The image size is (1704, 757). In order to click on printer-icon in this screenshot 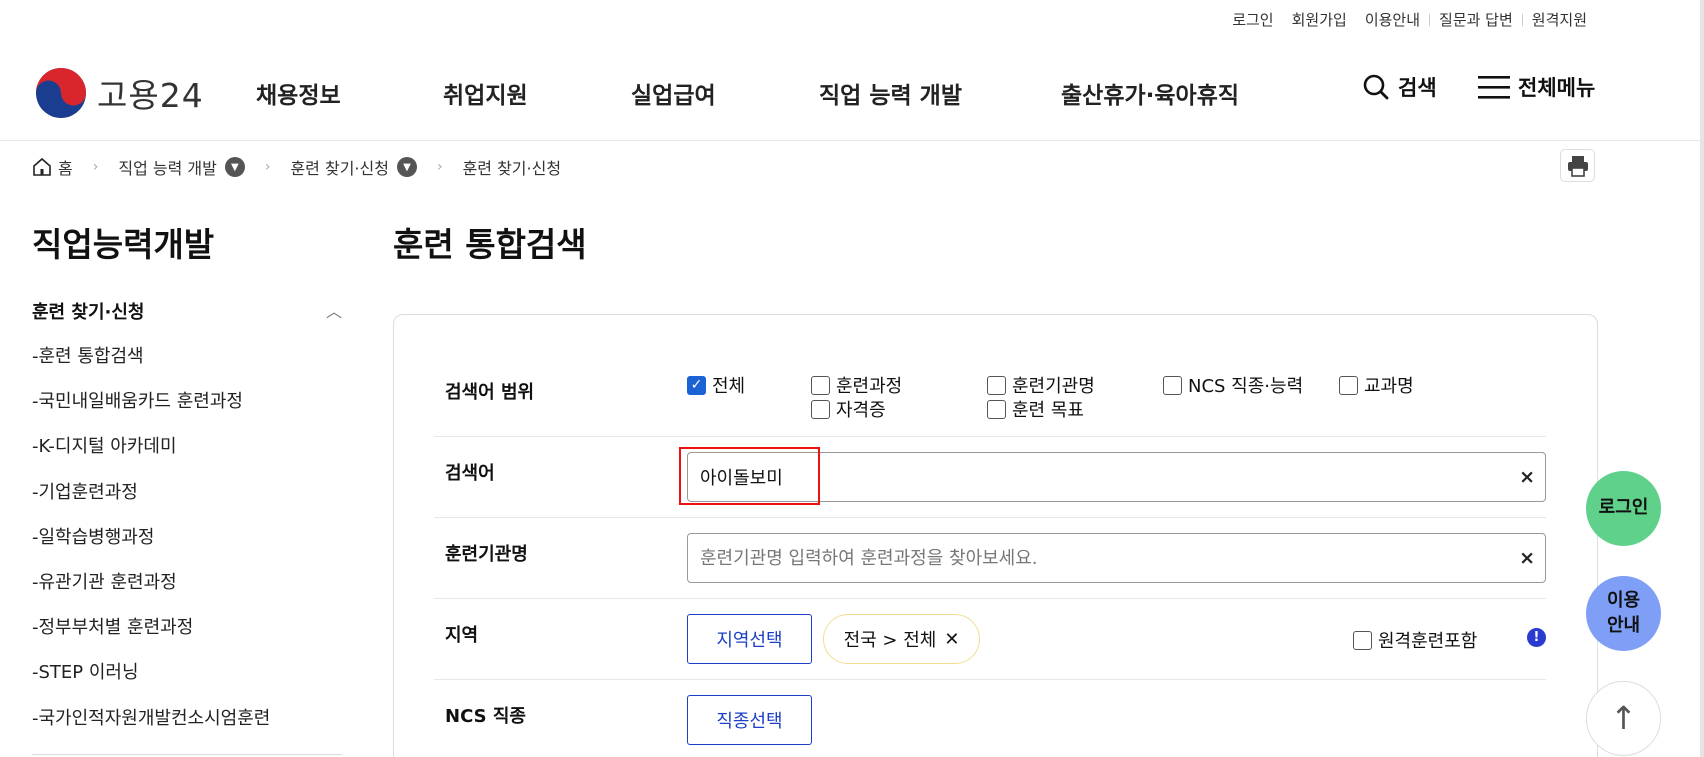, I will do `click(1577, 166)`.